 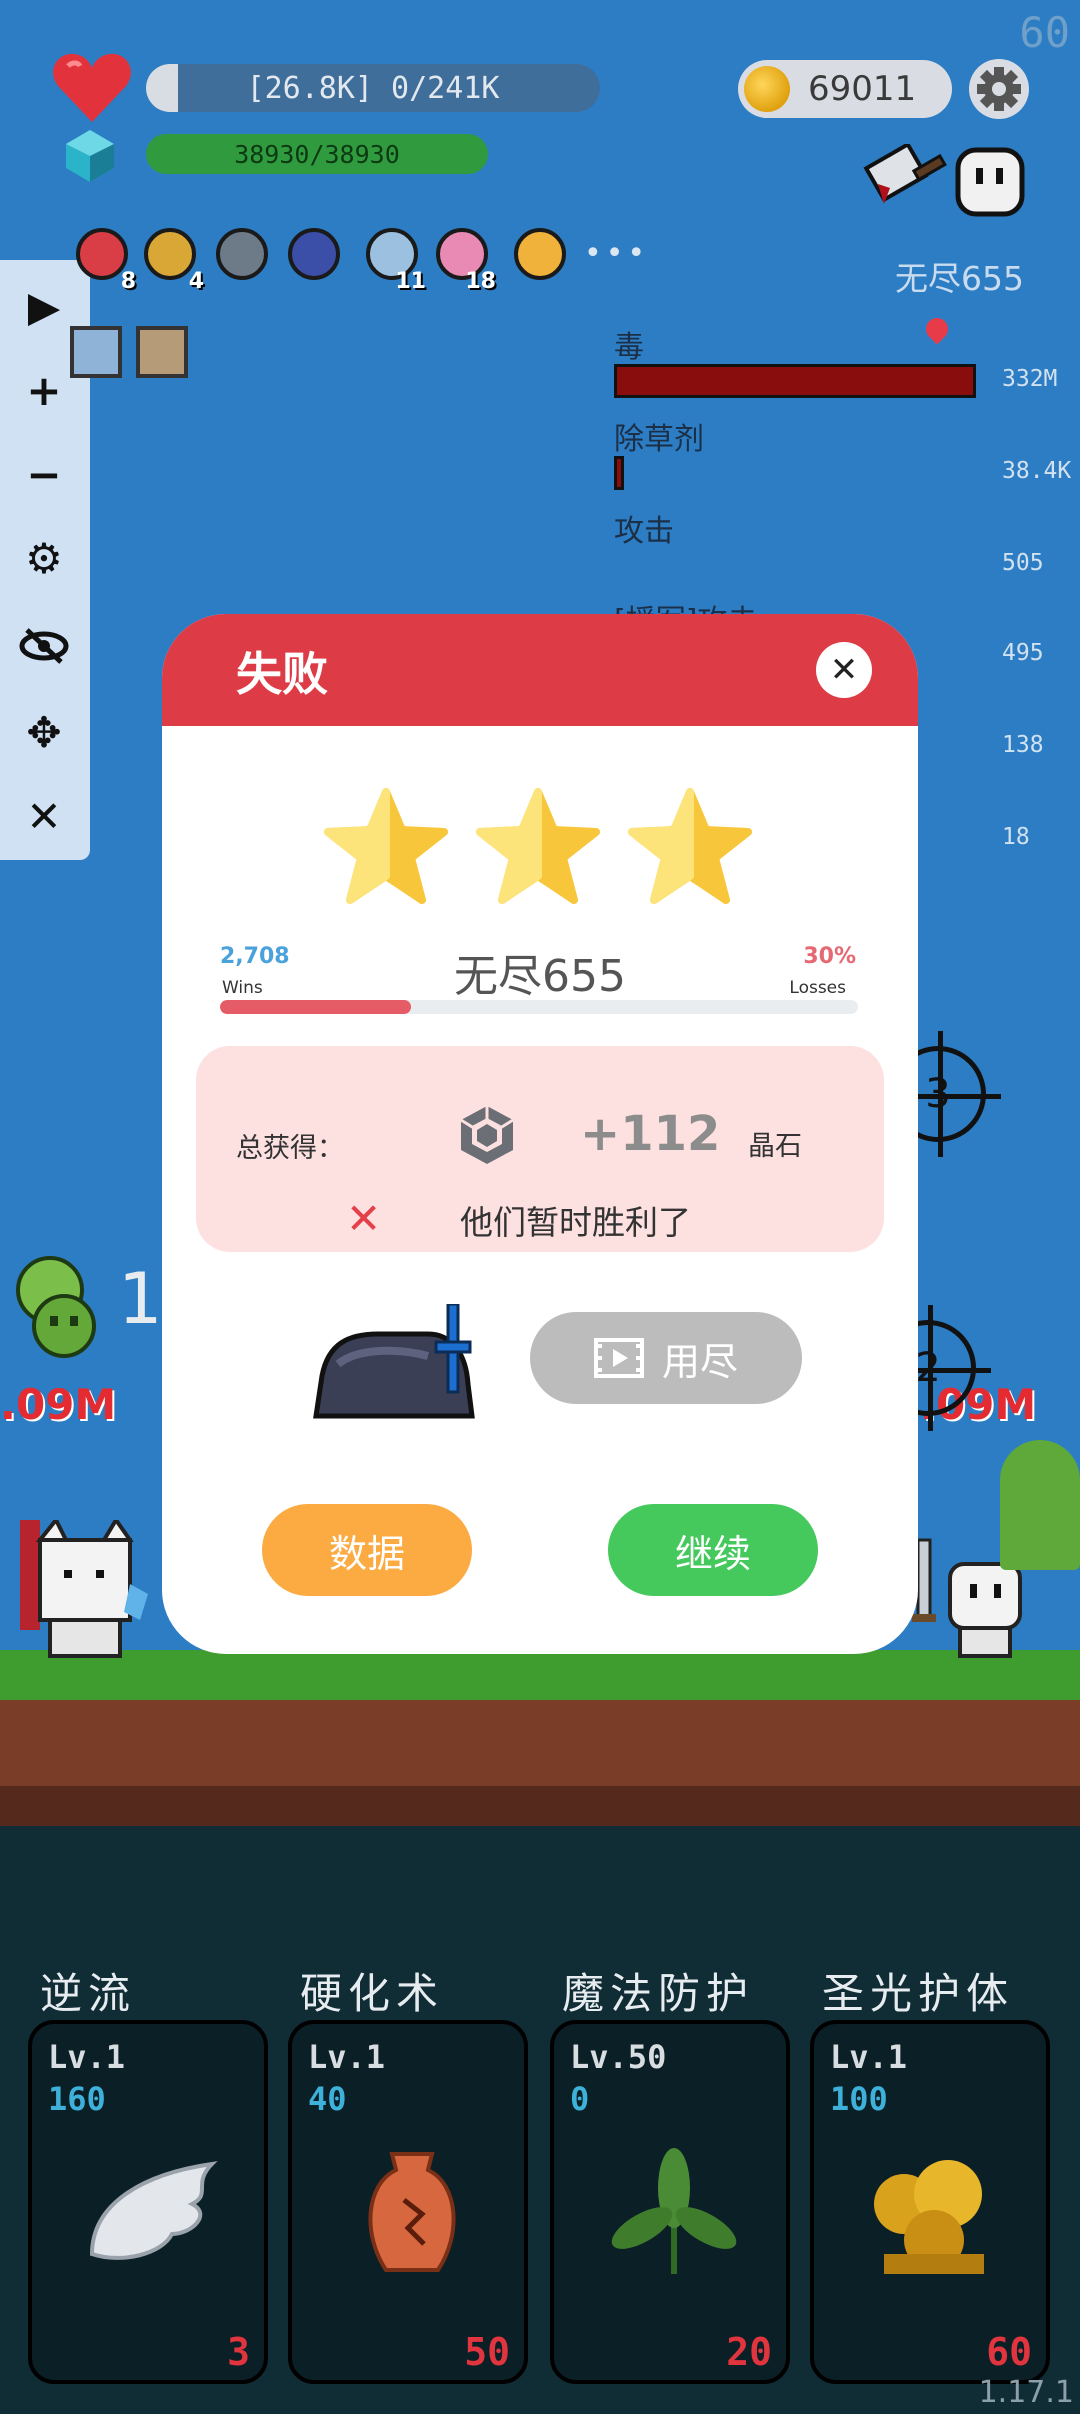 What do you see at coordinates (44, 474) in the screenshot?
I see `minus-icon: −` at bounding box center [44, 474].